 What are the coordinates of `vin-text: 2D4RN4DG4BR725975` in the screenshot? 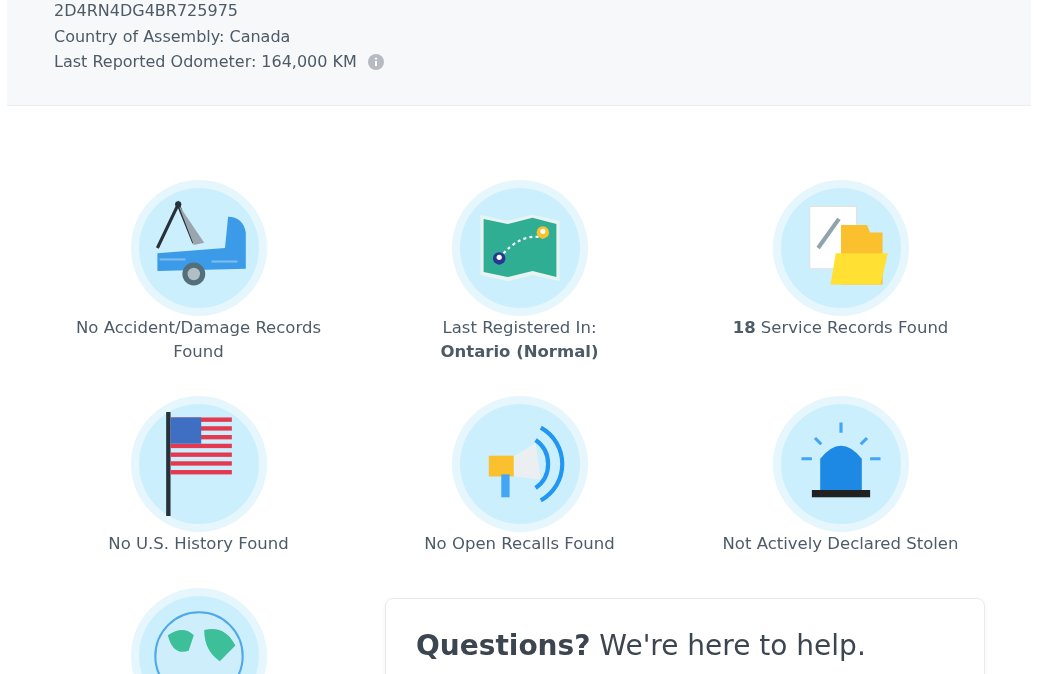 It's located at (146, 11).